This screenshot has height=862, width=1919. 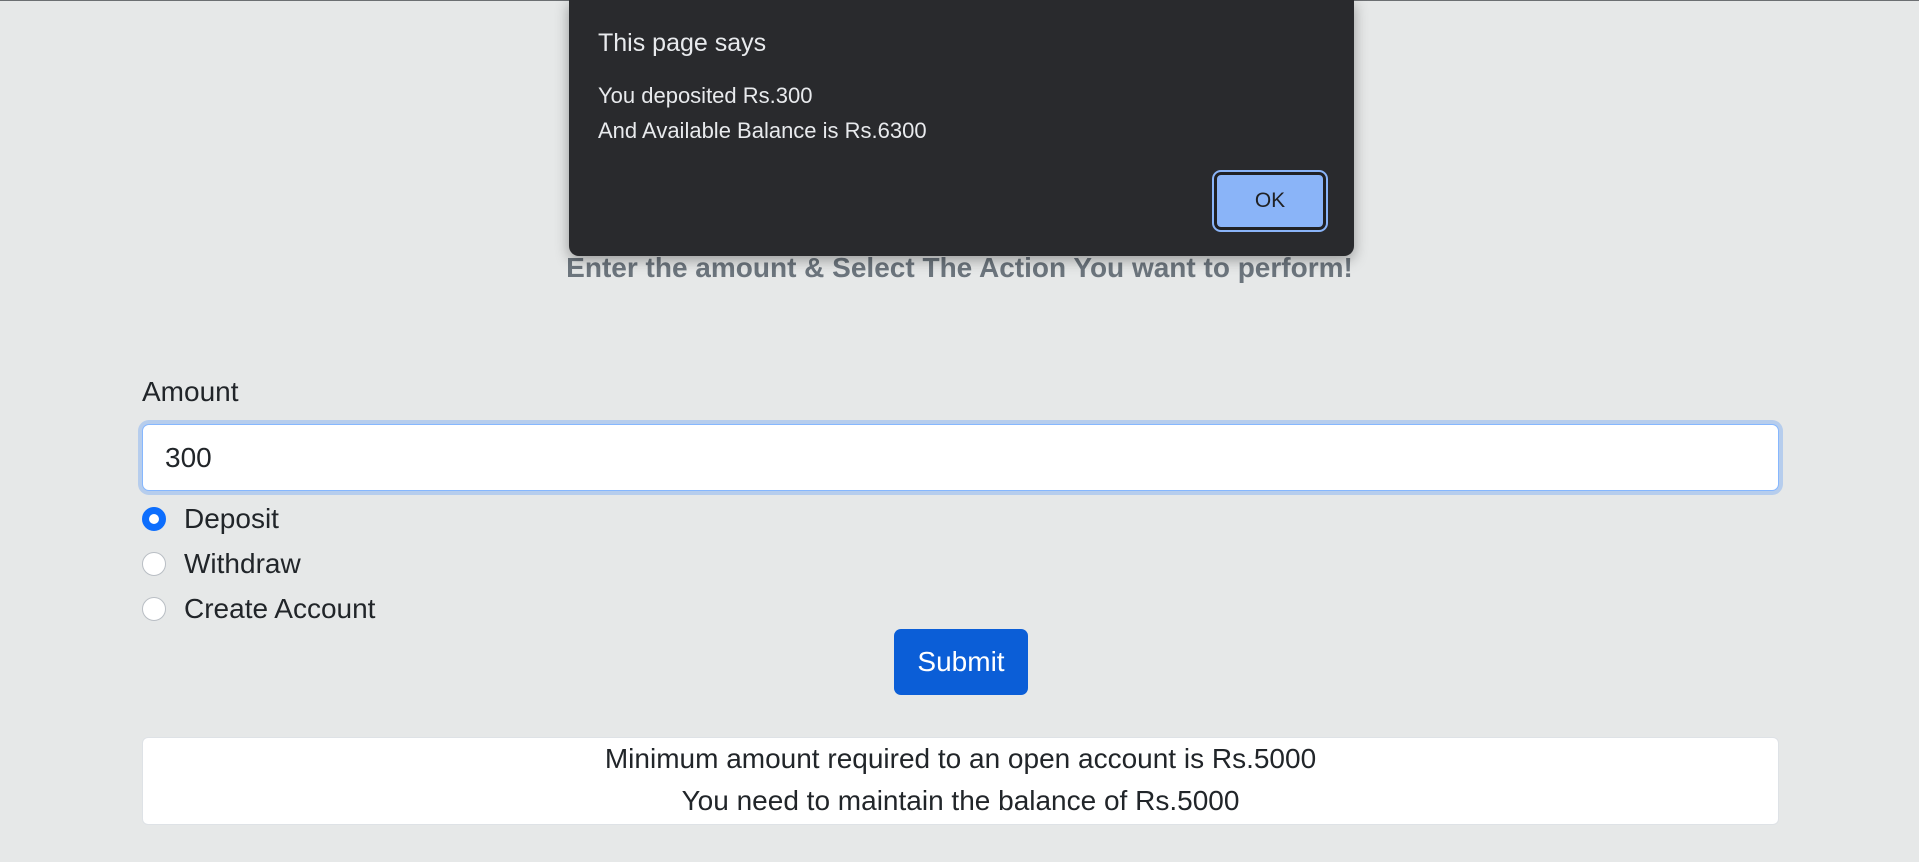 I want to click on create-account-label: Create Account, so click(x=279, y=609).